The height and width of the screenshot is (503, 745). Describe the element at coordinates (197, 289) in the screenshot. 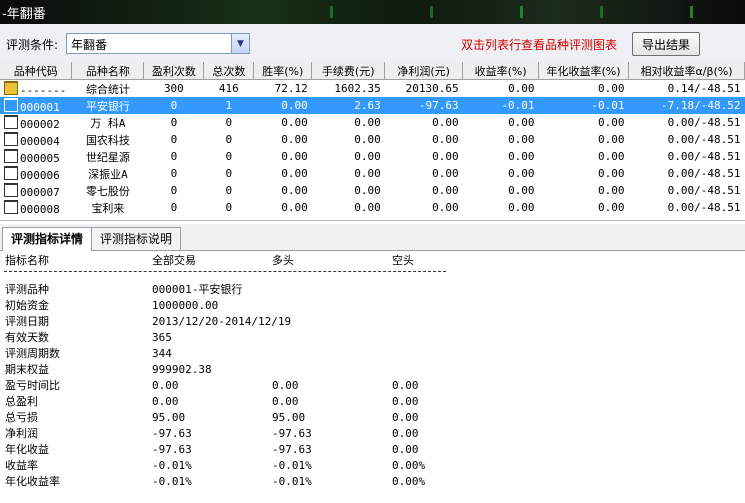

I see `metric-all: 000001-平安银行` at that location.